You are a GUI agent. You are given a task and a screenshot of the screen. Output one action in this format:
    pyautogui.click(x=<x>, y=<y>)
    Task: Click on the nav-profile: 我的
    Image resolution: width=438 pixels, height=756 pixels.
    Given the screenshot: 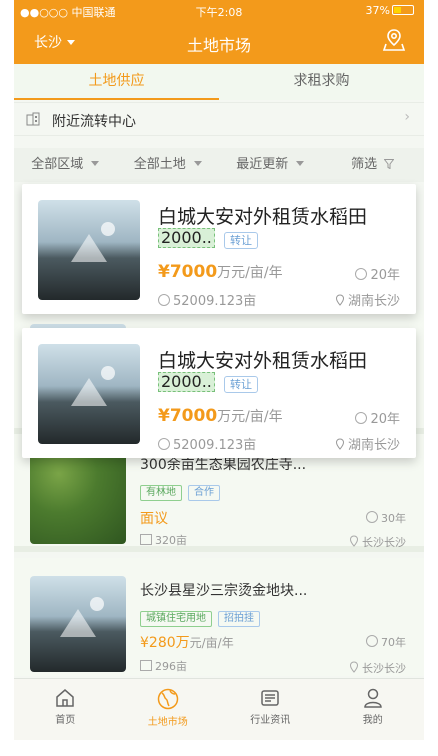 What is the action you would take?
    pyautogui.click(x=373, y=709)
    